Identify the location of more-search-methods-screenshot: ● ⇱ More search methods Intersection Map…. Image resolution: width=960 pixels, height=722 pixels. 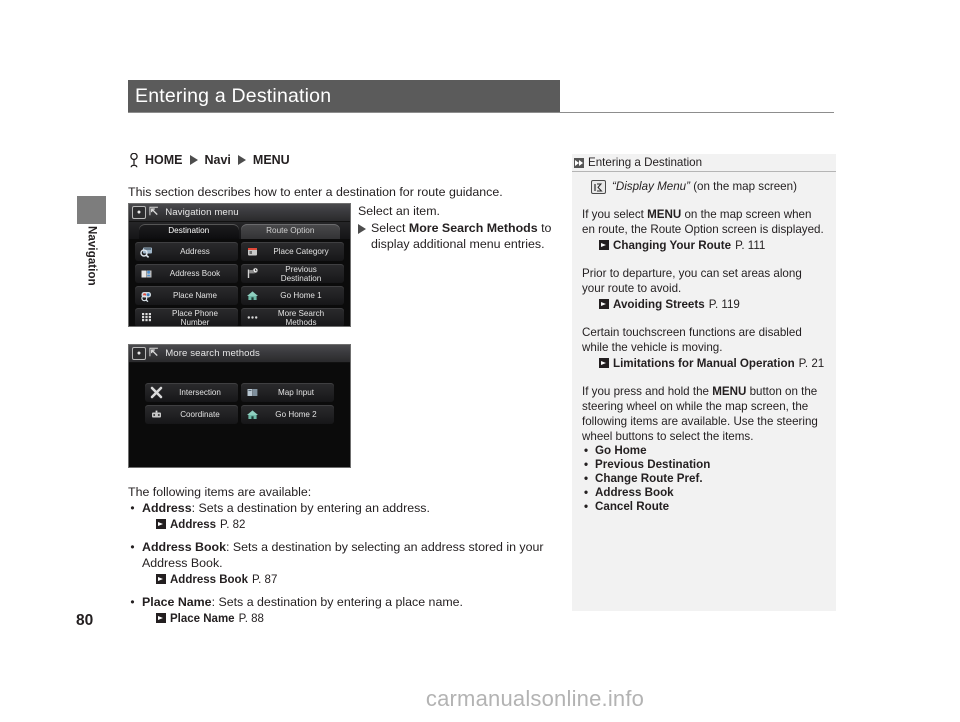
(239, 406).